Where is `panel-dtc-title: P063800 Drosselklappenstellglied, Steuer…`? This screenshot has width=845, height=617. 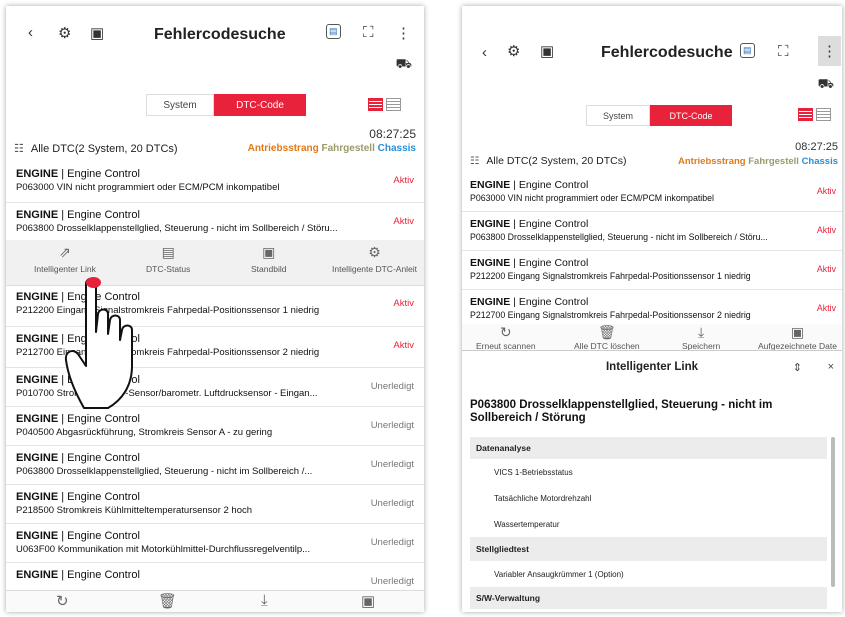 panel-dtc-title: P063800 Drosselklappenstellglied, Steuer… is located at coordinates (621, 411).